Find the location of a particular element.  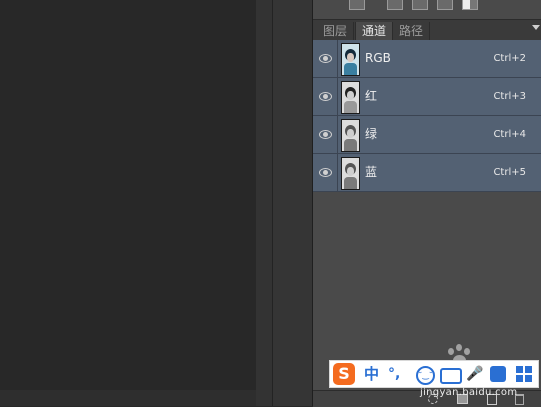

channel-shortcut: Ctrl+3 is located at coordinates (509, 96).